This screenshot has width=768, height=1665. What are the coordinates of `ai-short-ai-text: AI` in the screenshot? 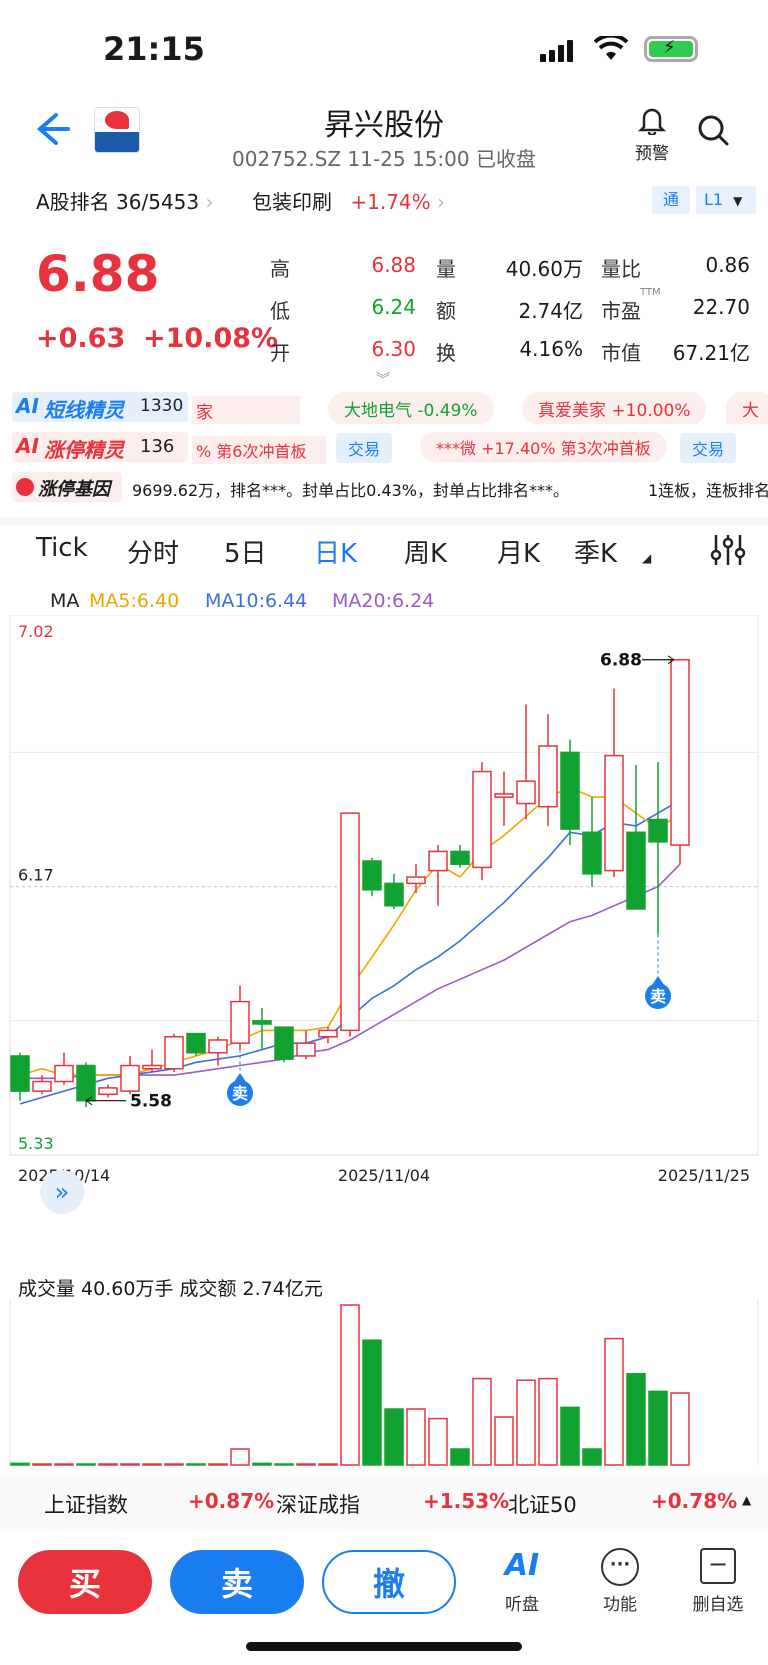 It's located at (27, 406).